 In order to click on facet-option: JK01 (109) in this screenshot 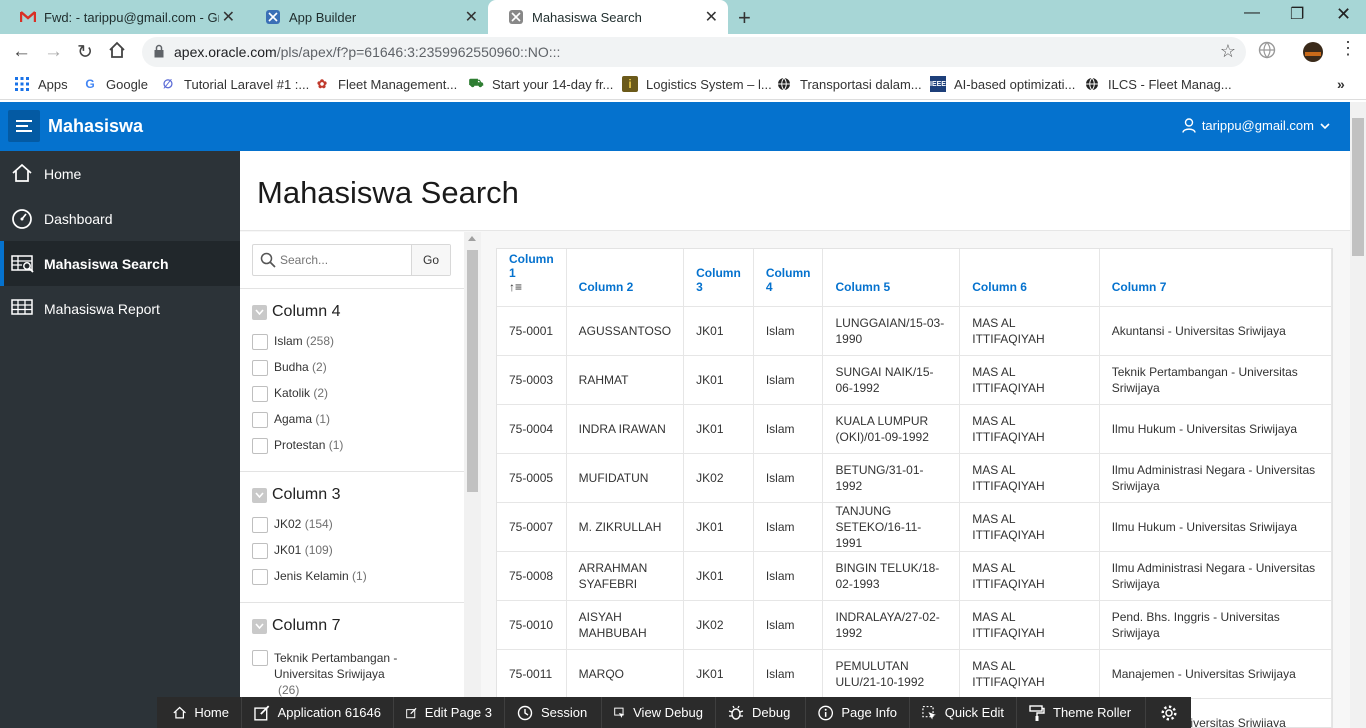, I will do `click(292, 551)`.